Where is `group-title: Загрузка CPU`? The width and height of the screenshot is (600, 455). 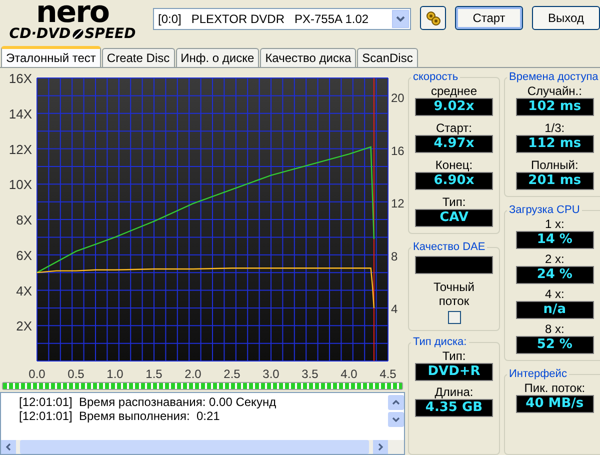 group-title: Загрузка CPU is located at coordinates (544, 210).